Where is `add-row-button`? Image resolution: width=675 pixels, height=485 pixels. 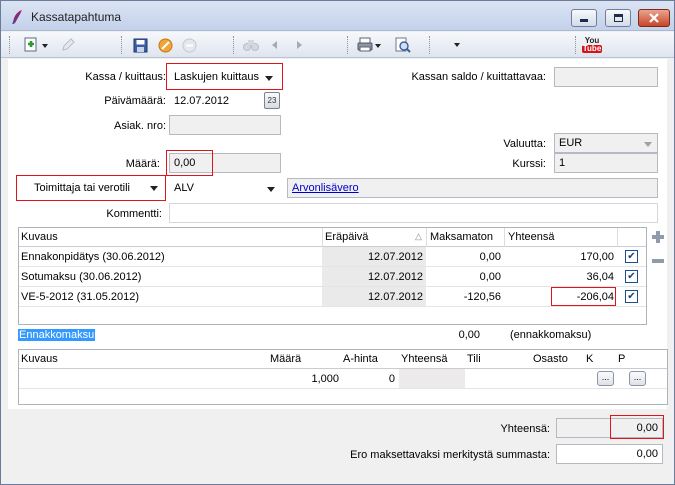 add-row-button is located at coordinates (658, 237).